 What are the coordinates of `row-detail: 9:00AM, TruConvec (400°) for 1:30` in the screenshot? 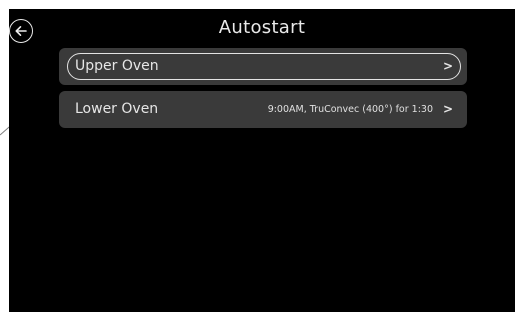 It's located at (350, 109).